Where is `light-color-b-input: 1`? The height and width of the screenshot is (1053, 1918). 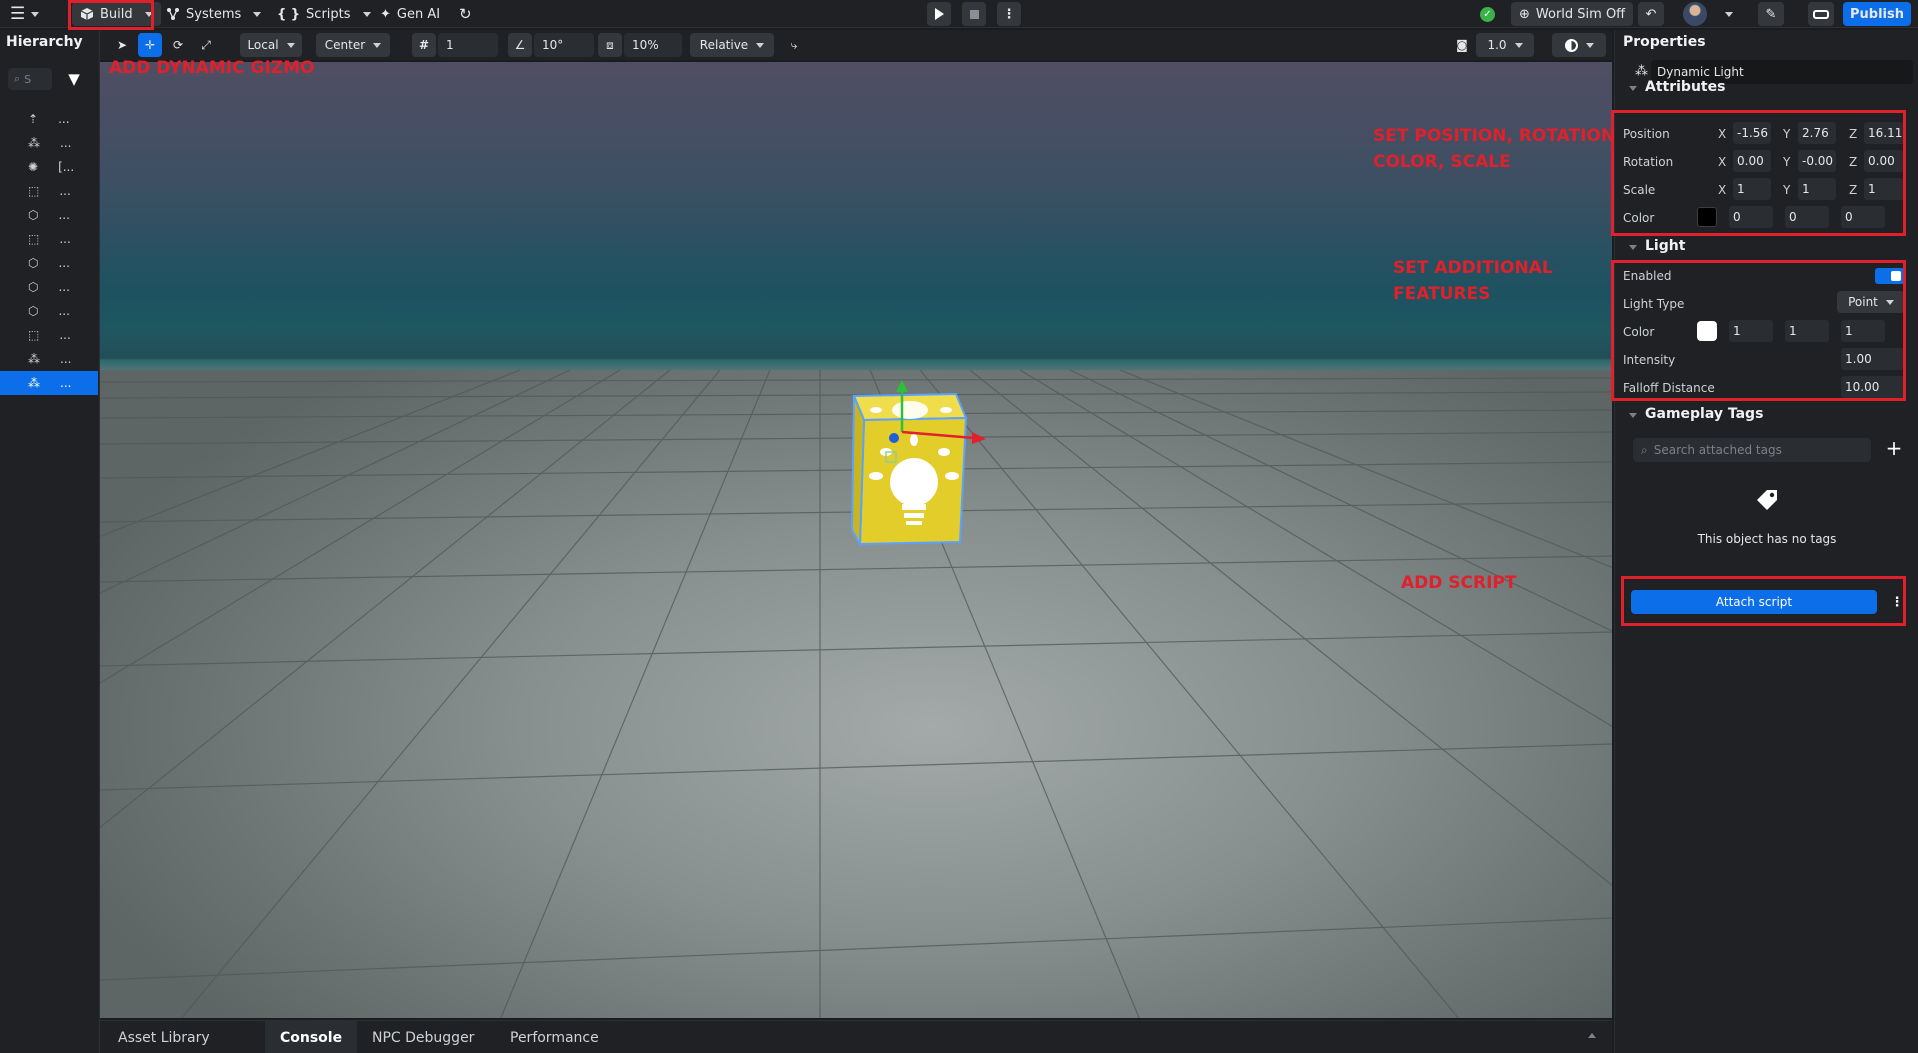
light-color-b-input: 1 is located at coordinates (1863, 331).